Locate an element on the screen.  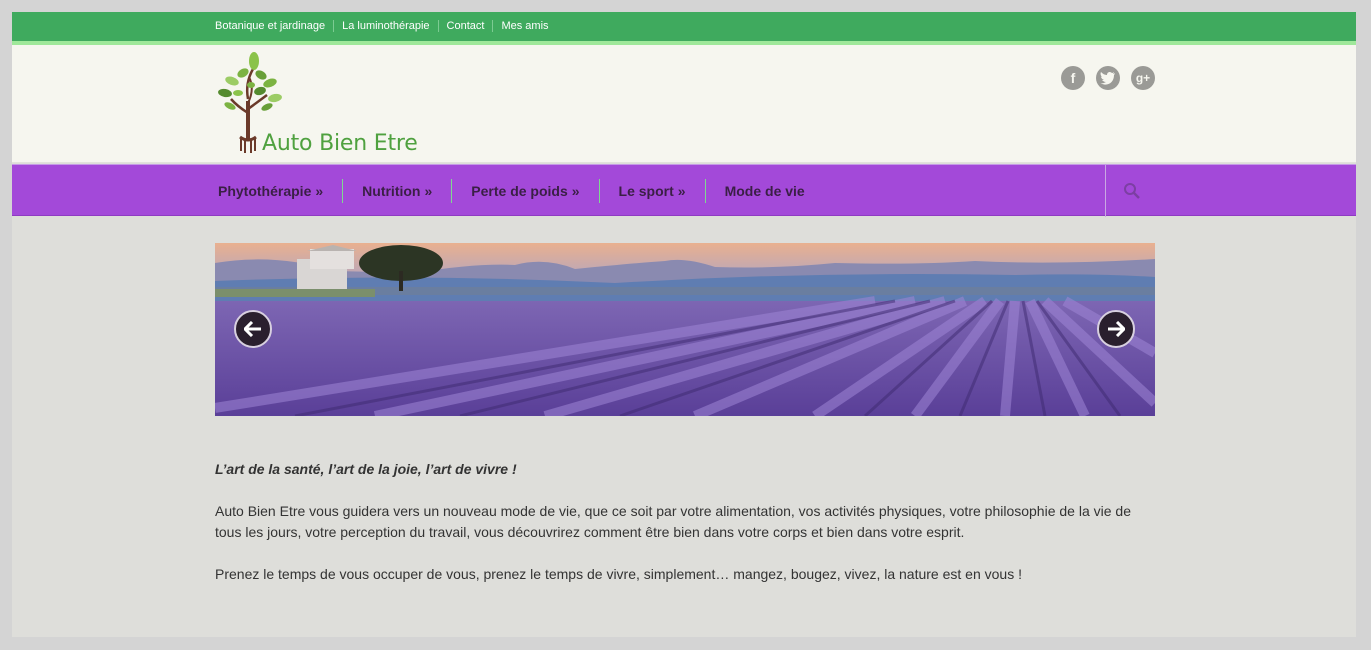
nav-item-label: Mode de vie is located at coordinates (764, 191).